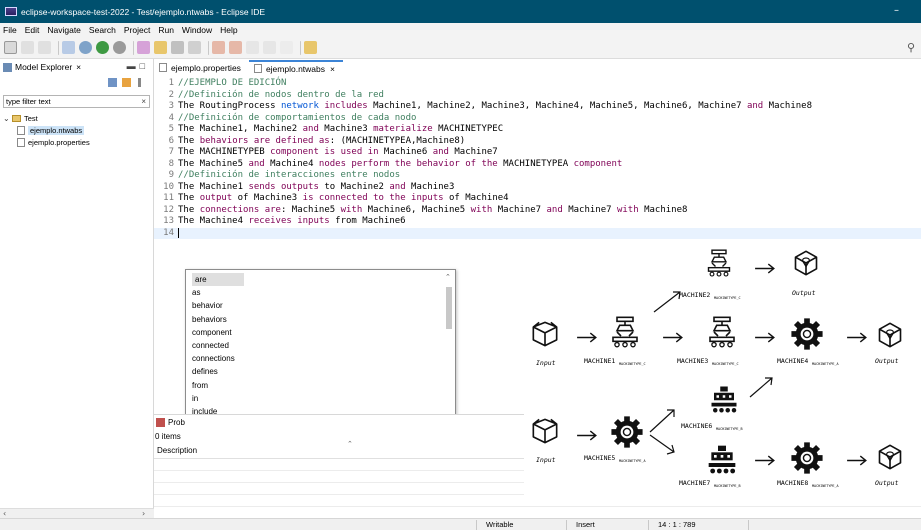  What do you see at coordinates (46, 118) in the screenshot?
I see `tree-item-test: ⌄ Test` at bounding box center [46, 118].